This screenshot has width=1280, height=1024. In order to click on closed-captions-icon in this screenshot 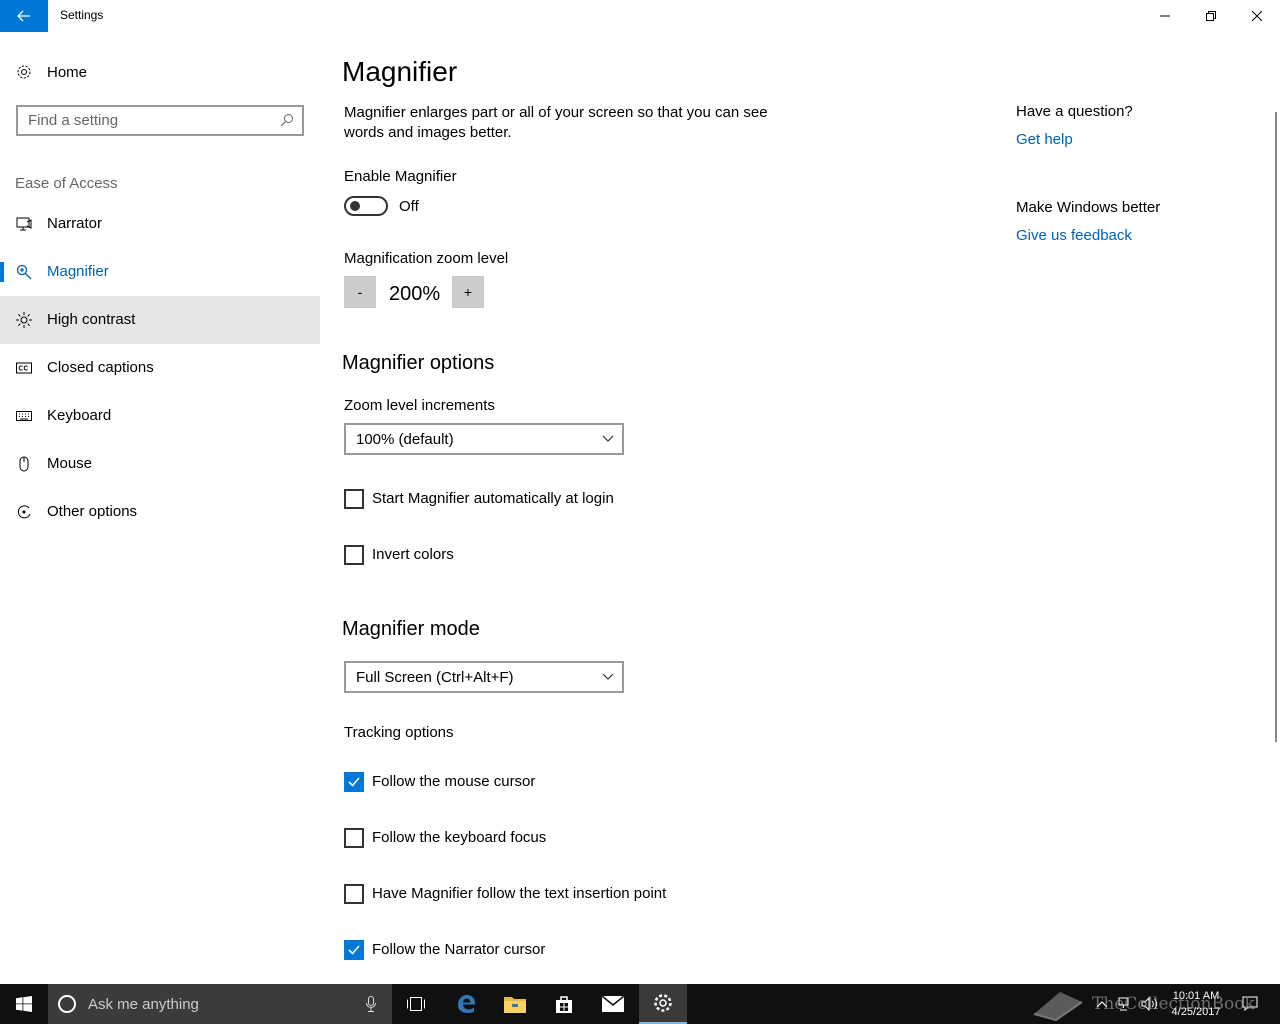, I will do `click(24, 368)`.